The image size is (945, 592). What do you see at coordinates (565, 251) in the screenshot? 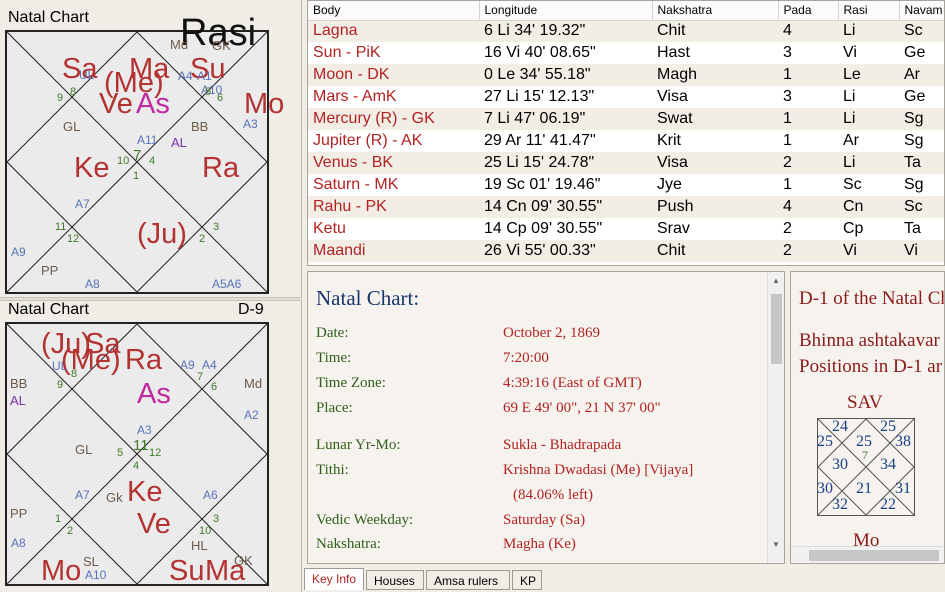
I see `longitude-cell: 26 Vi 55' 00.33"` at bounding box center [565, 251].